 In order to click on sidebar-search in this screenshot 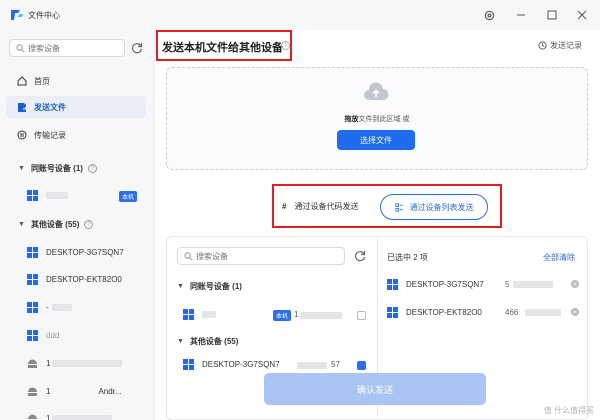, I will do `click(67, 48)`.